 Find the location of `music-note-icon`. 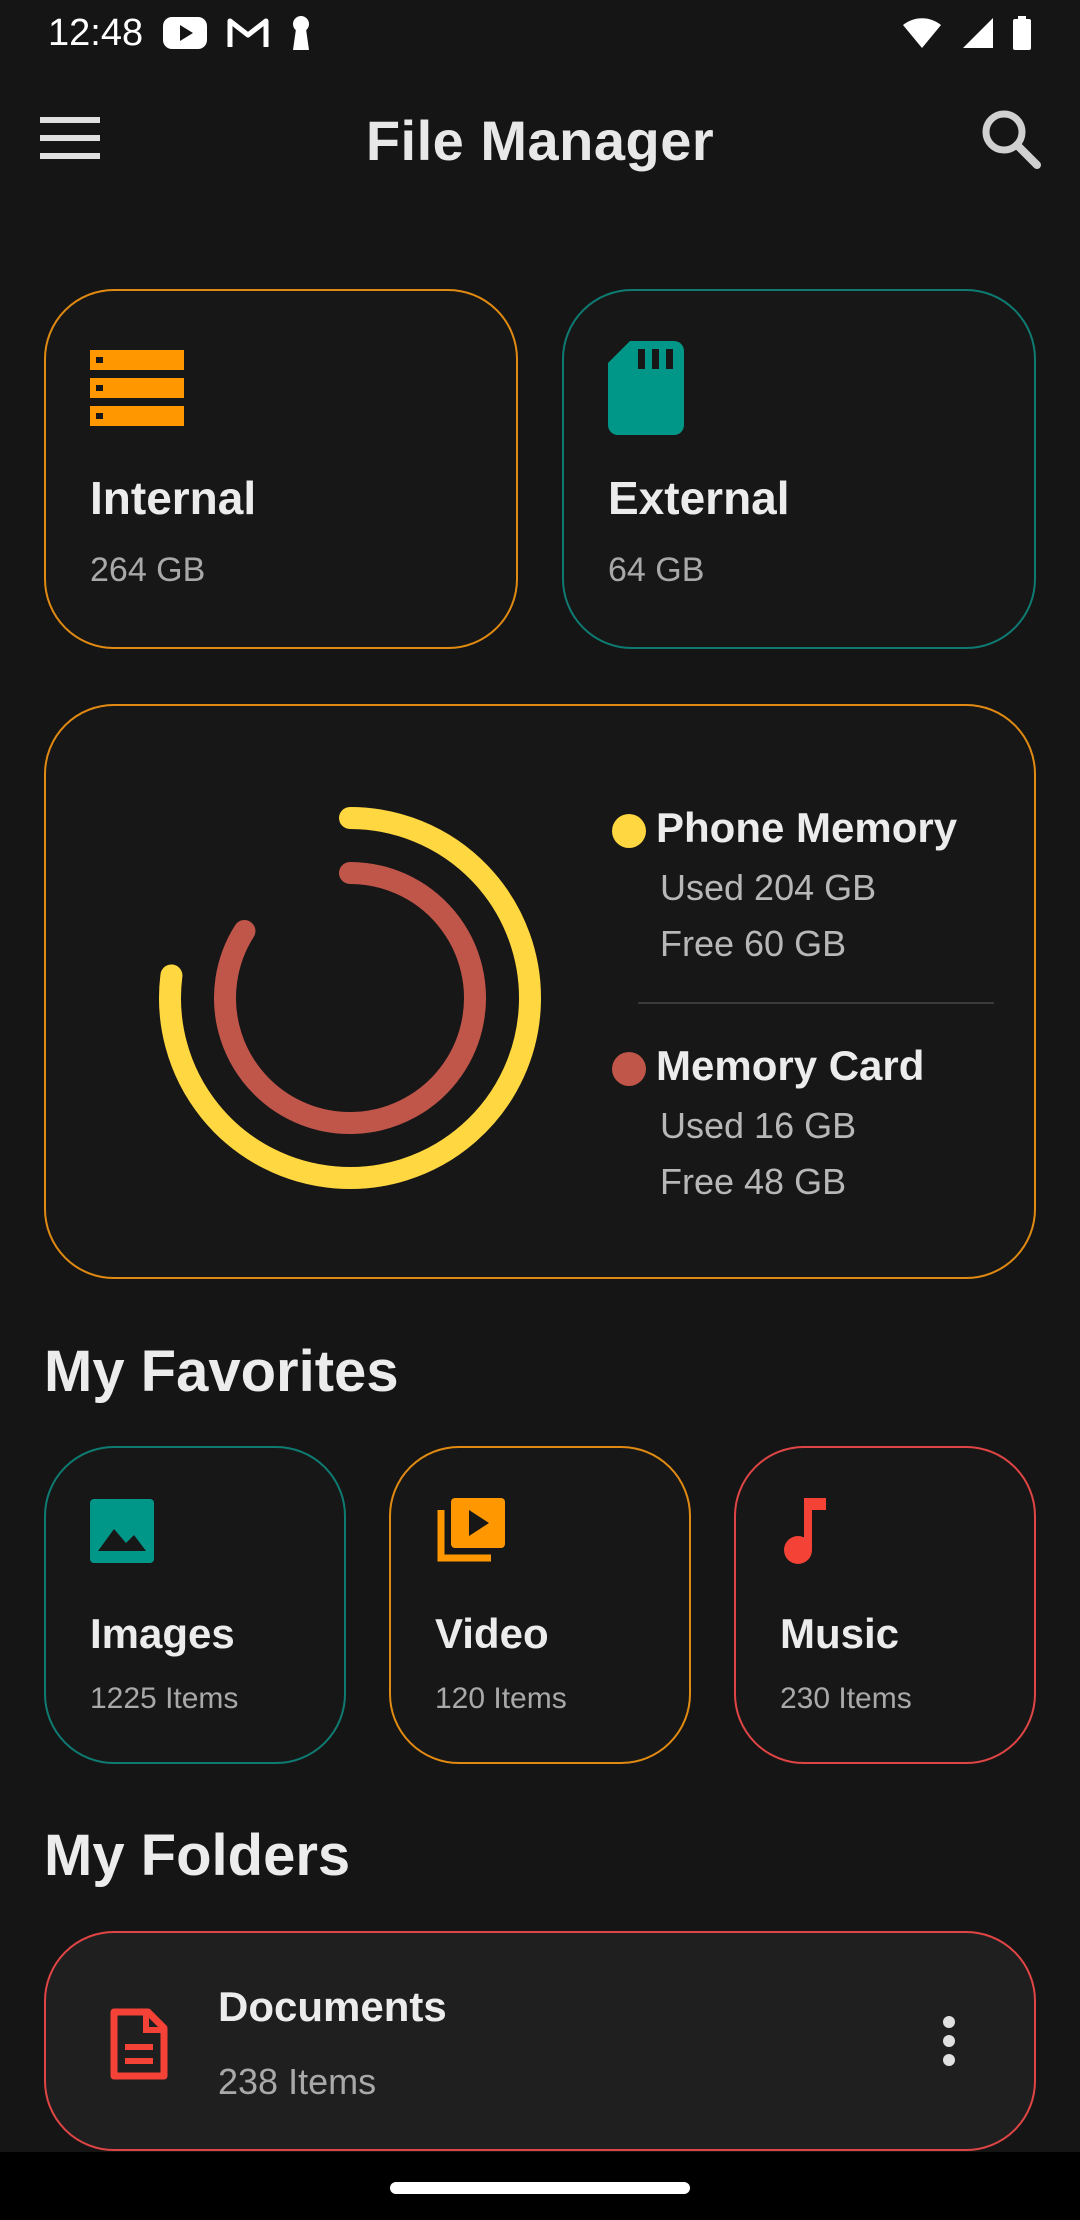

music-note-icon is located at coordinates (885, 1531).